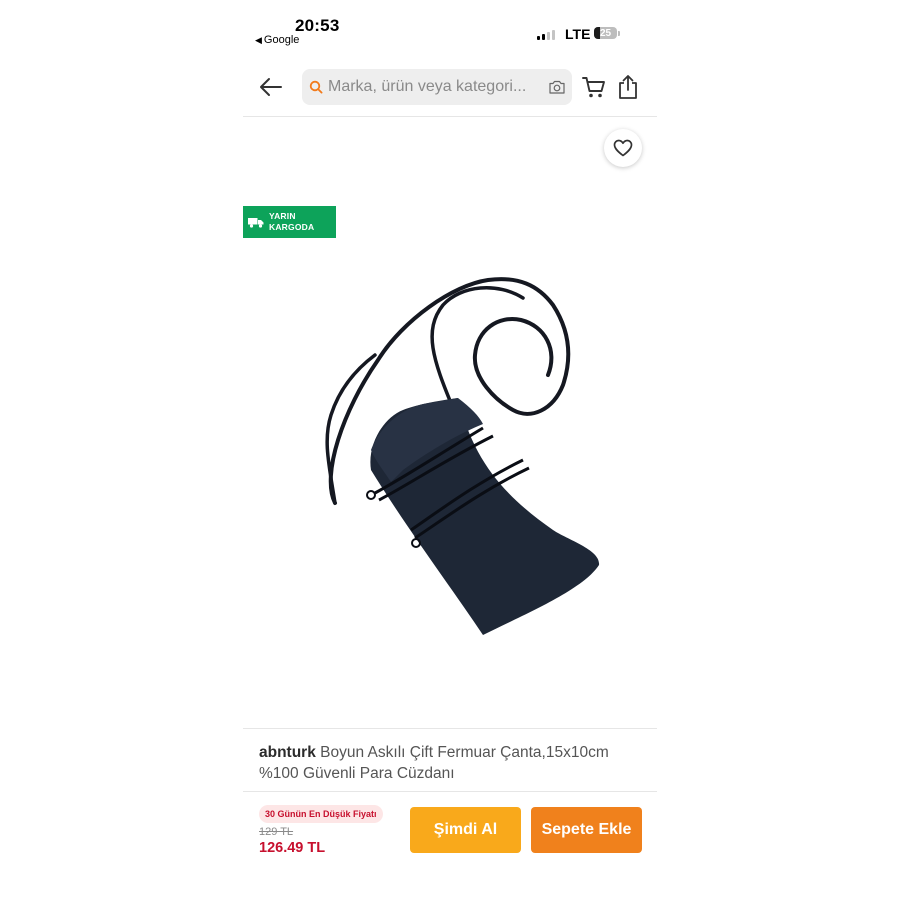 This screenshot has width=900, height=900. I want to click on battery-icon: 25, so click(605, 33).